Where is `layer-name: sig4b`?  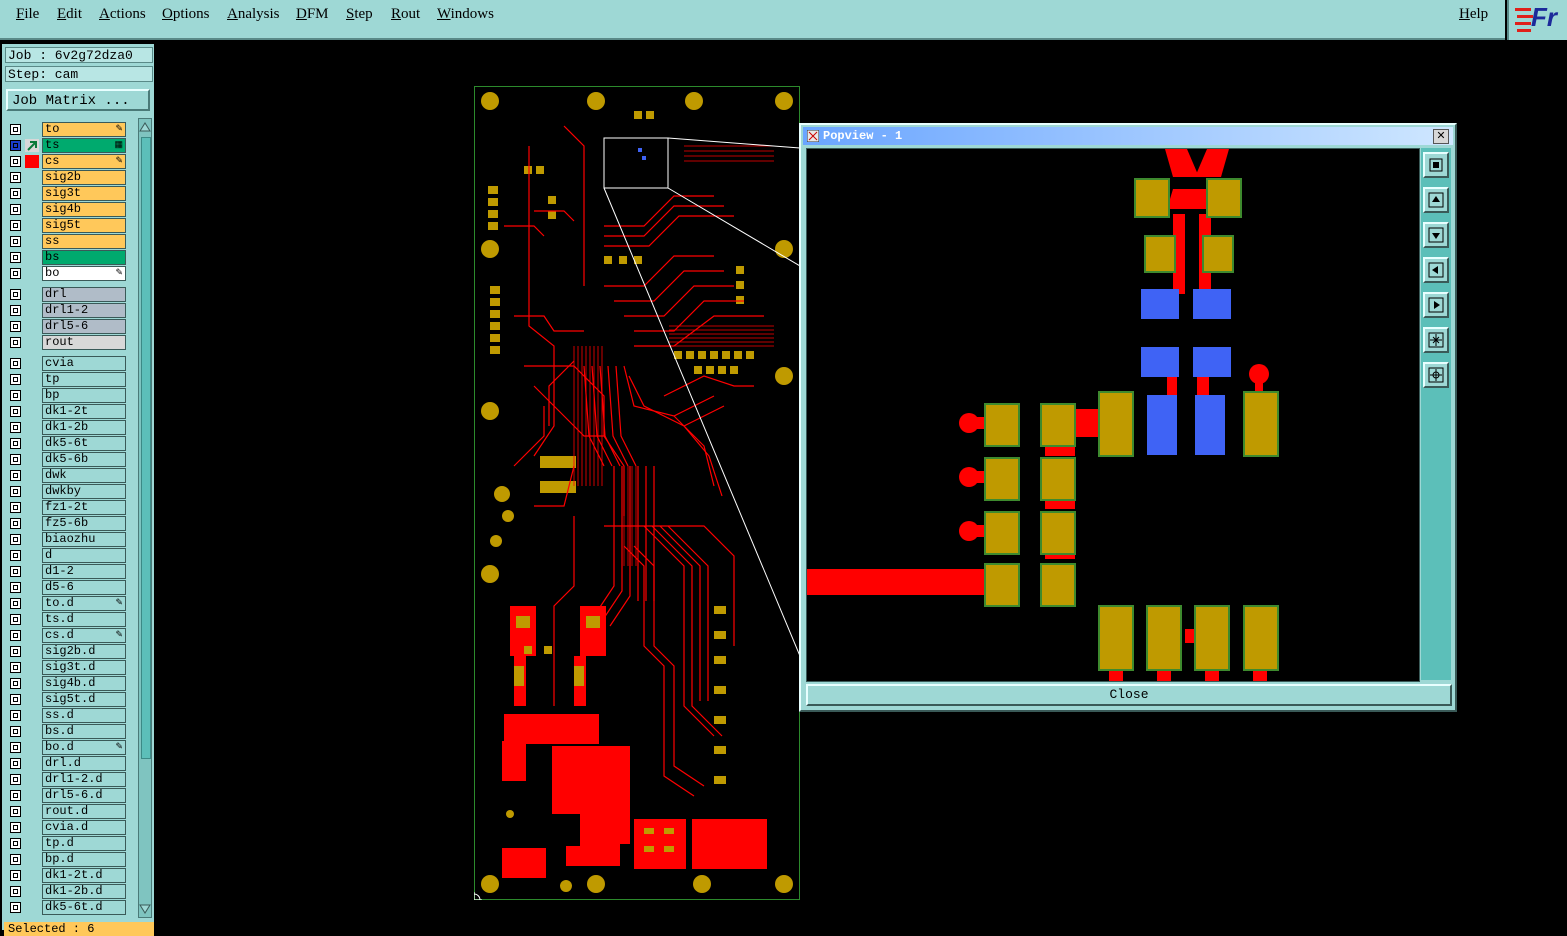
layer-name: sig4b is located at coordinates (84, 209).